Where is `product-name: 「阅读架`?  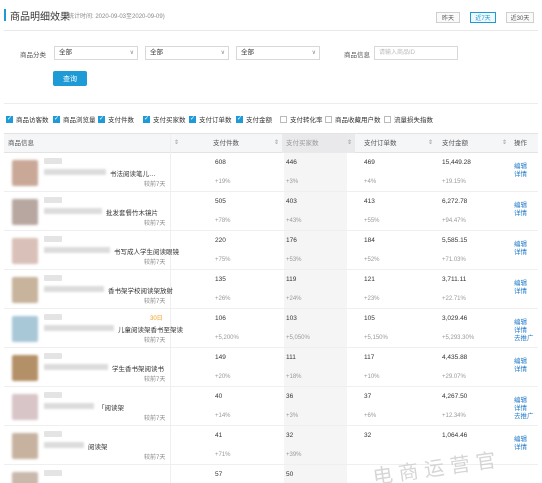 product-name: 「阅读架 is located at coordinates (158, 407).